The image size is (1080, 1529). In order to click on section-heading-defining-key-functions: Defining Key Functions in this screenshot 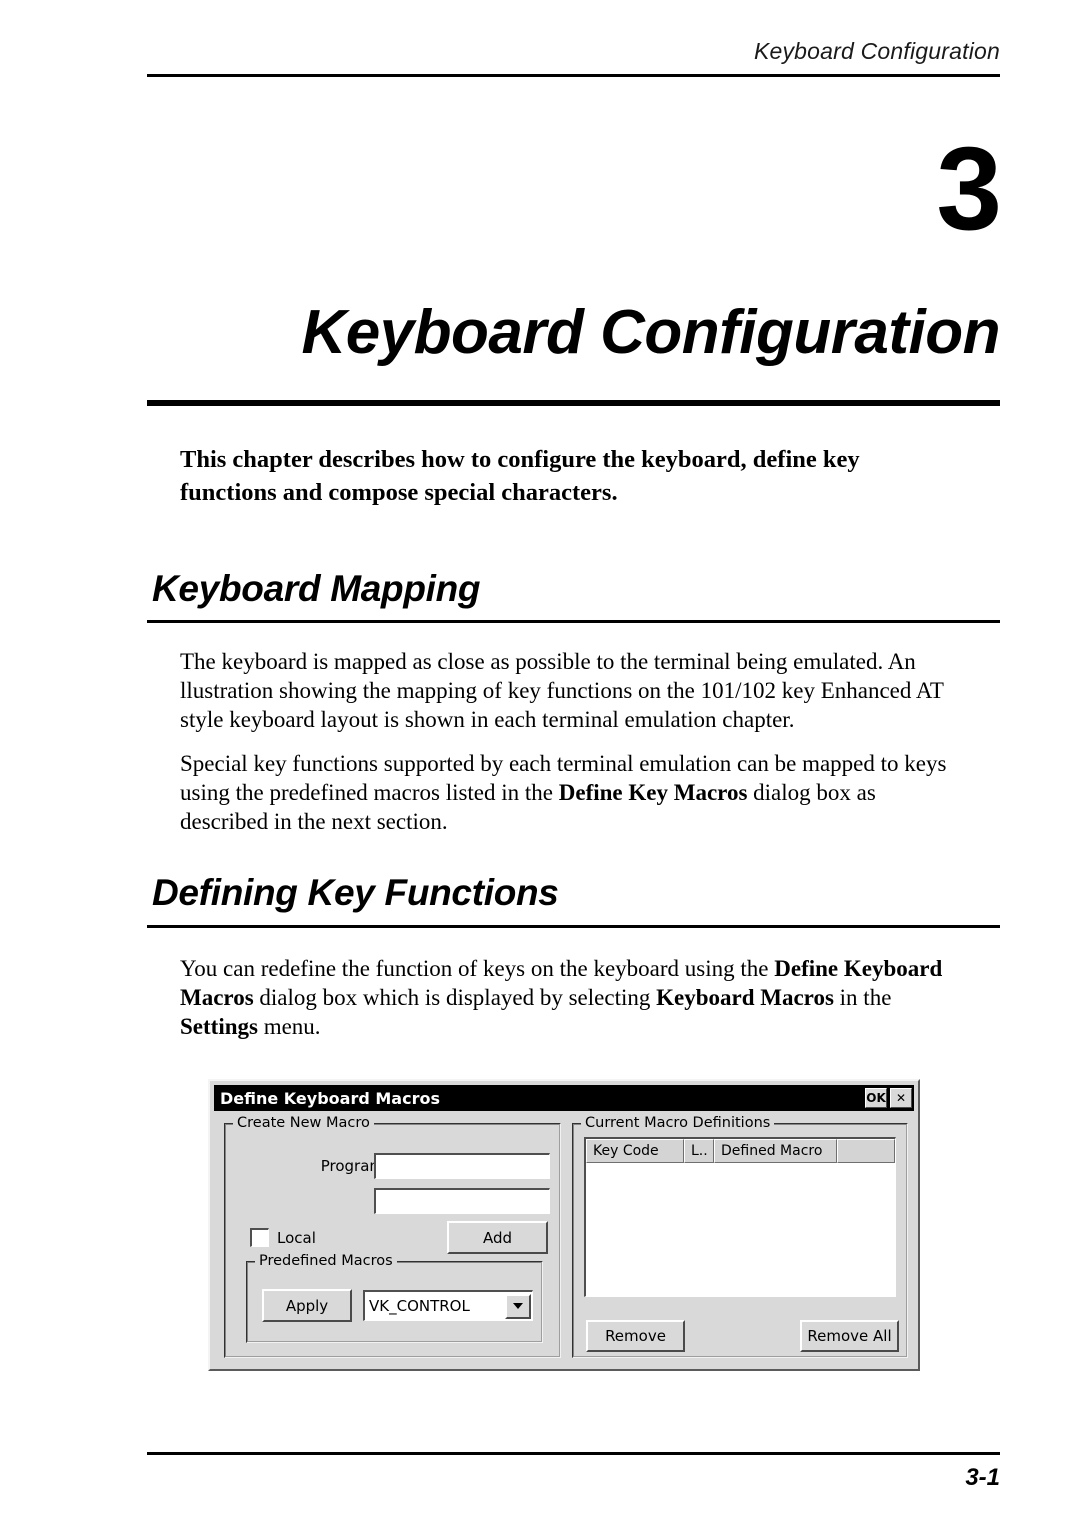, I will do `click(355, 892)`.